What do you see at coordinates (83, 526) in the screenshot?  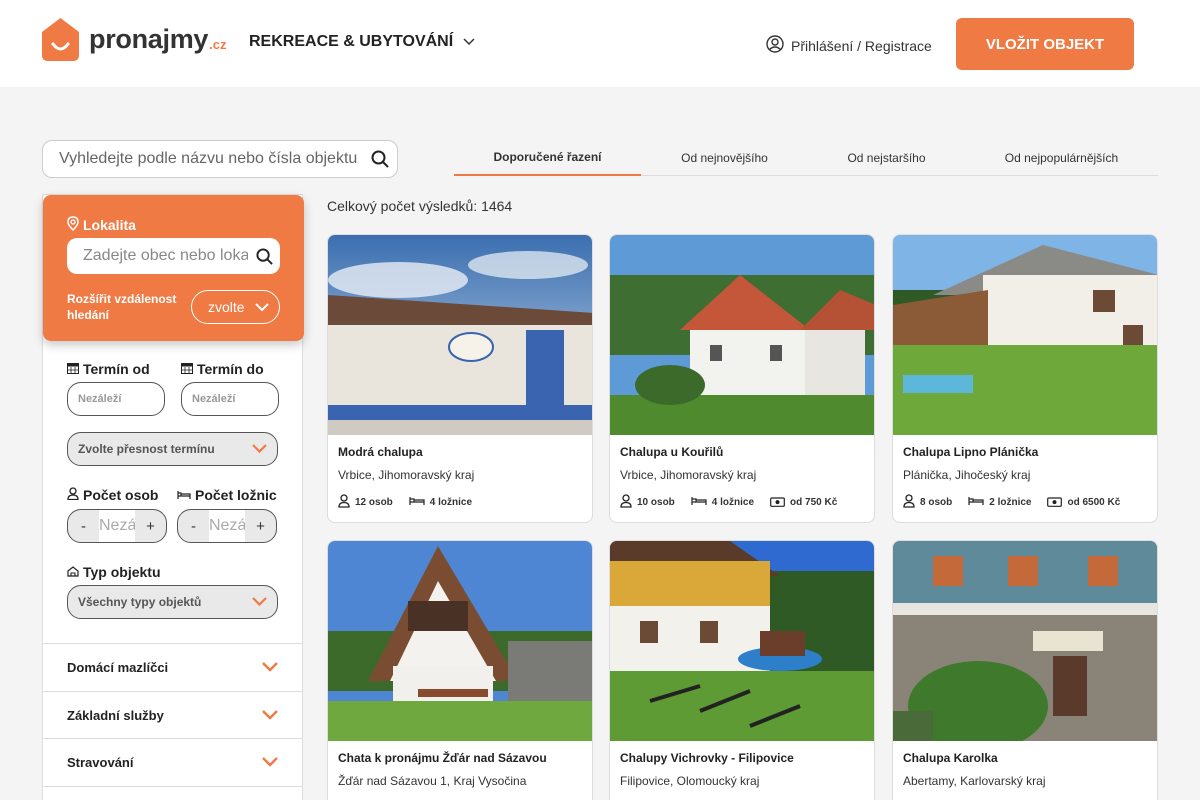 I see `persons-minus-button: -` at bounding box center [83, 526].